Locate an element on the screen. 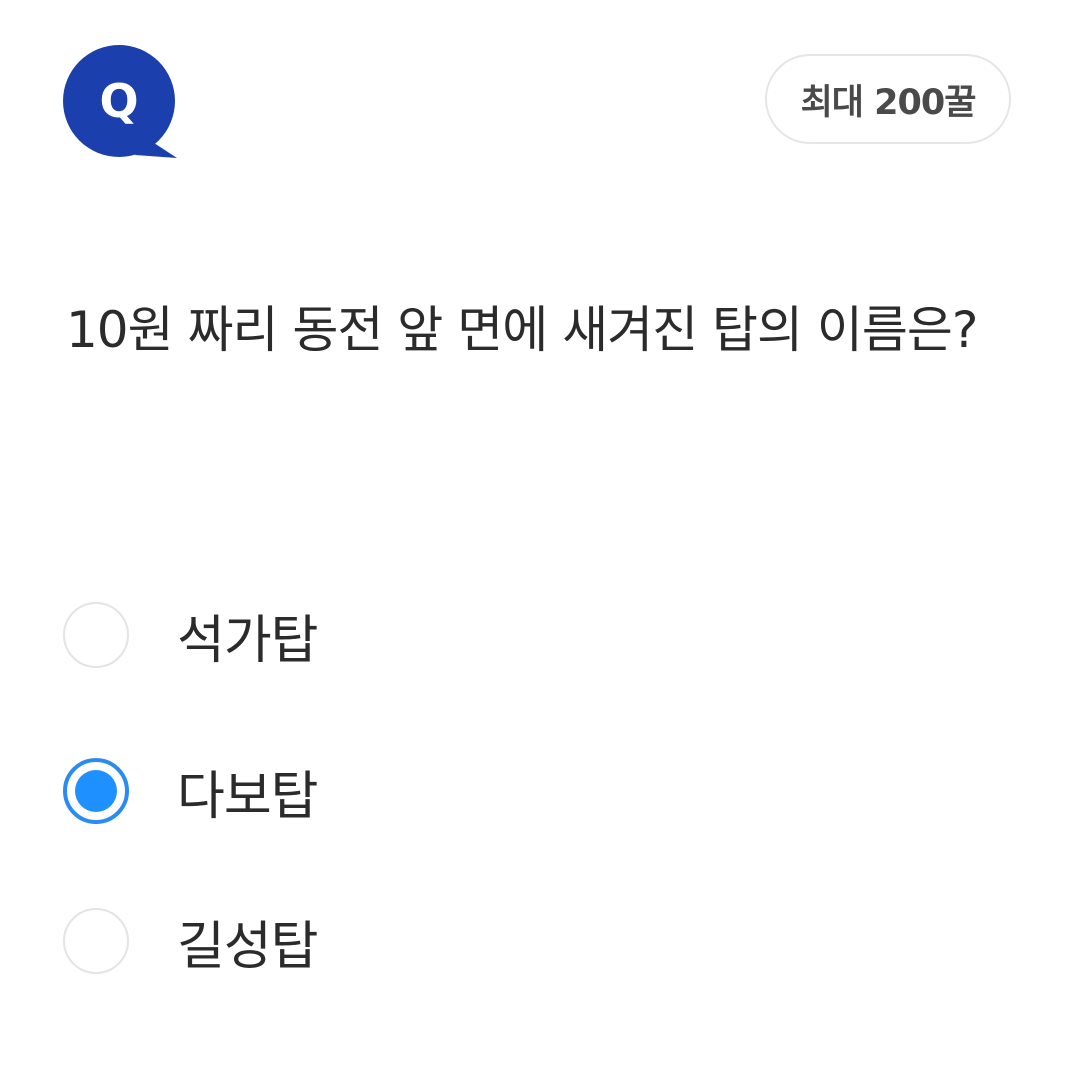 This screenshot has height=1080, width=1079. answer-option-label: 석가탑 is located at coordinates (248, 640).